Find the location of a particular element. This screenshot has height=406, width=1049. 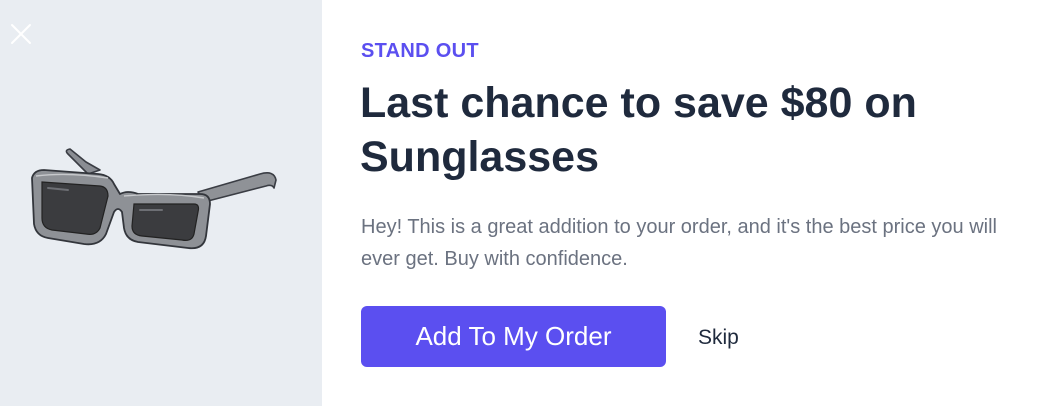

add-to-order-button: Add To My Order is located at coordinates (513, 336).